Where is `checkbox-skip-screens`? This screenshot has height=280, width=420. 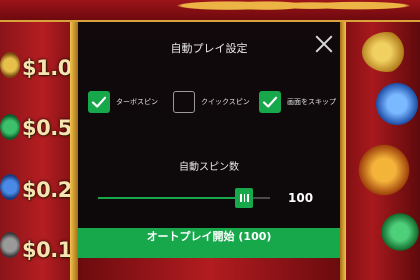
checkbox-skip-screens is located at coordinates (270, 102).